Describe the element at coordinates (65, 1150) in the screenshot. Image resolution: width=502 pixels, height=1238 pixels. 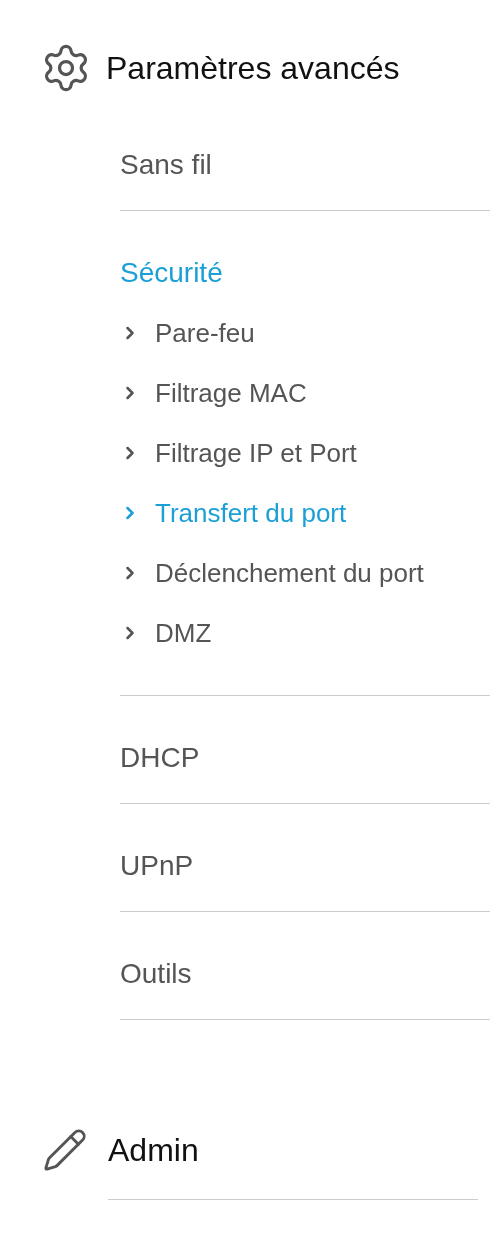
I see `pencil-icon` at that location.